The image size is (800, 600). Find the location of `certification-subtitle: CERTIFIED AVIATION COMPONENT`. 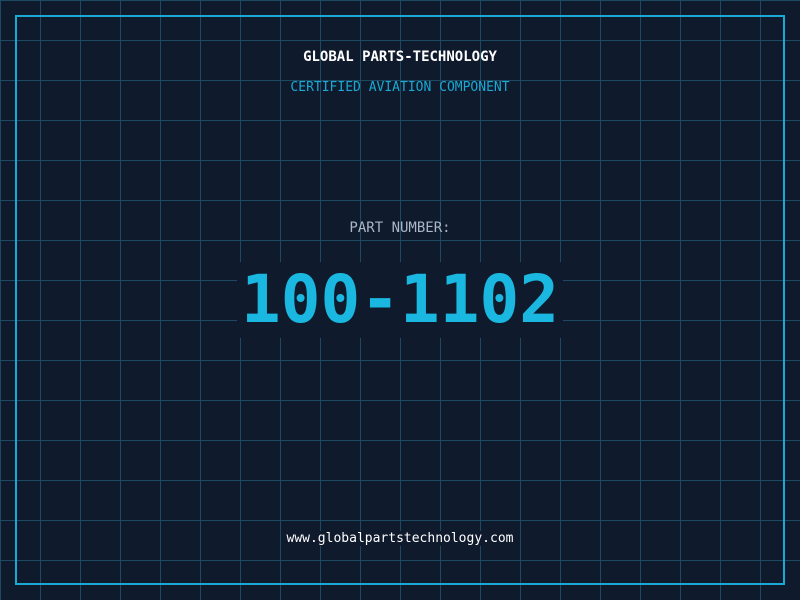

certification-subtitle: CERTIFIED AVIATION COMPONENT is located at coordinates (400, 87).